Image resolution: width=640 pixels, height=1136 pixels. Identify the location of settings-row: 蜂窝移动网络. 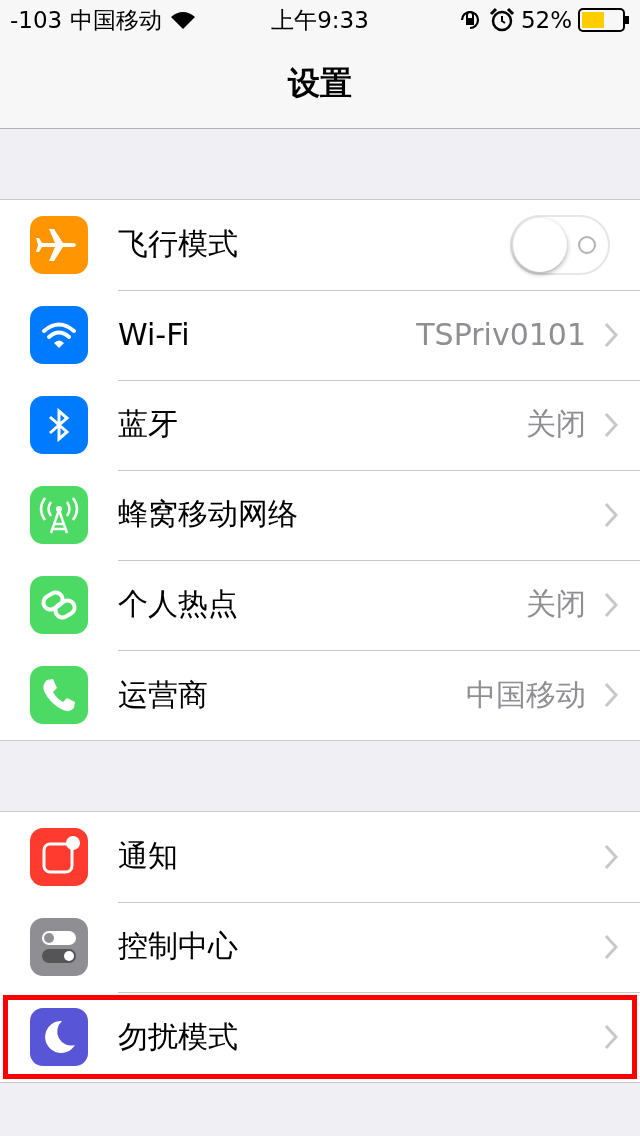
(320, 515).